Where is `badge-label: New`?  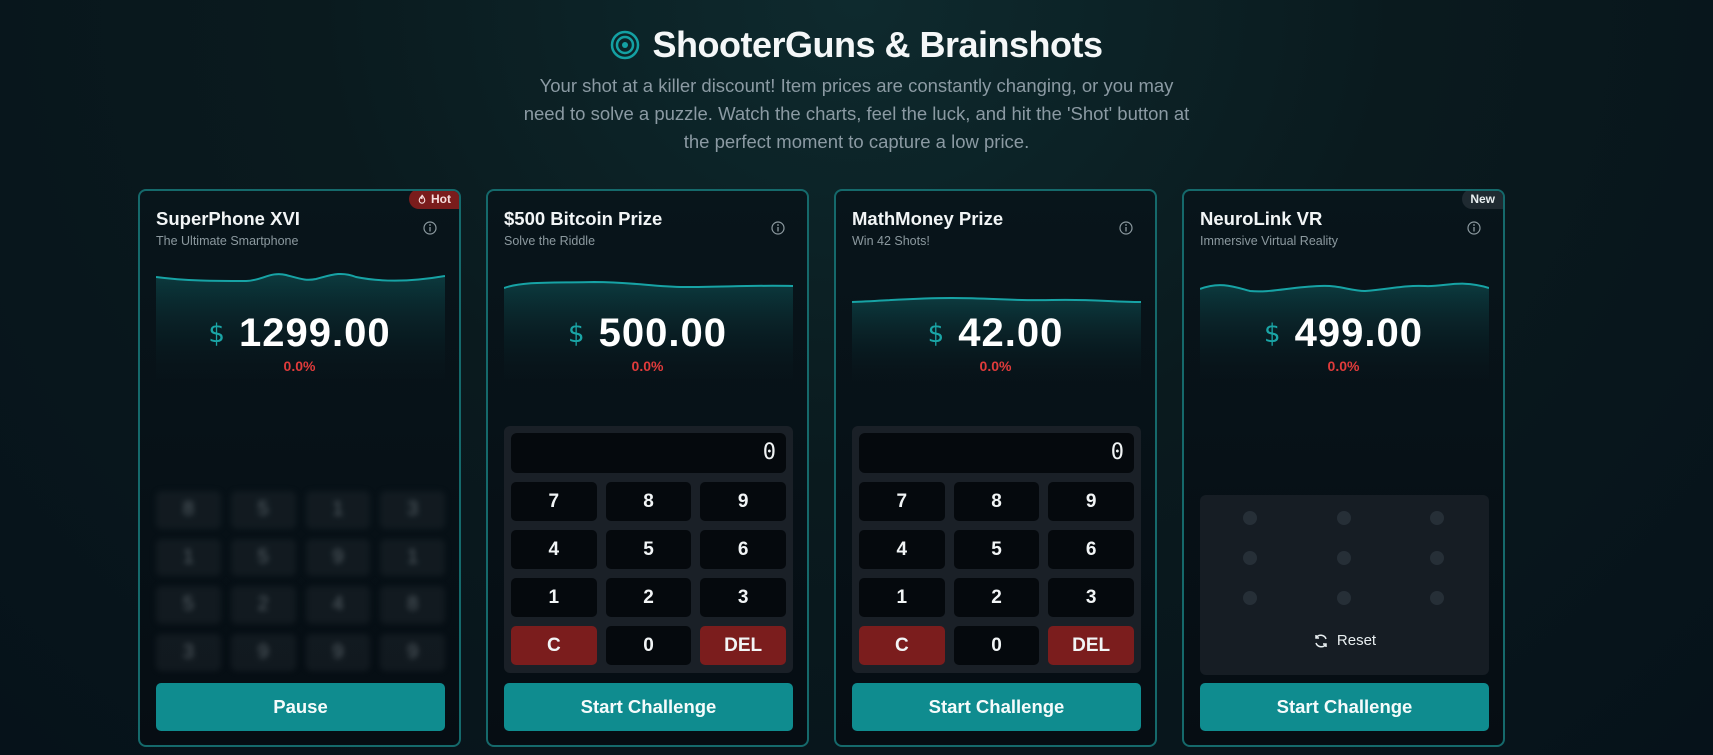
badge-label: New is located at coordinates (1482, 199).